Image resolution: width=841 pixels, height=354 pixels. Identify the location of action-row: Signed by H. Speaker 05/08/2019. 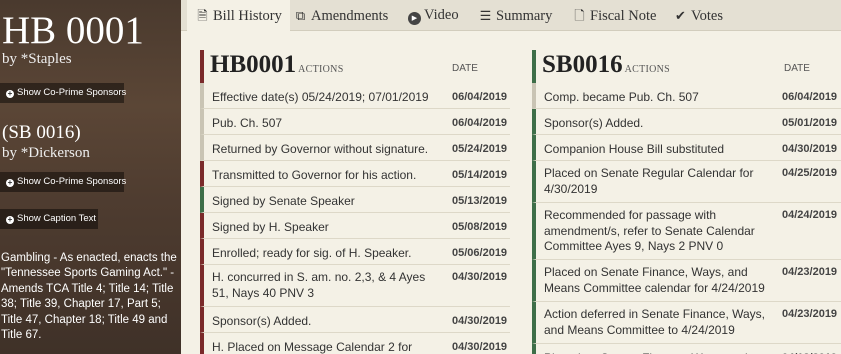
(355, 226).